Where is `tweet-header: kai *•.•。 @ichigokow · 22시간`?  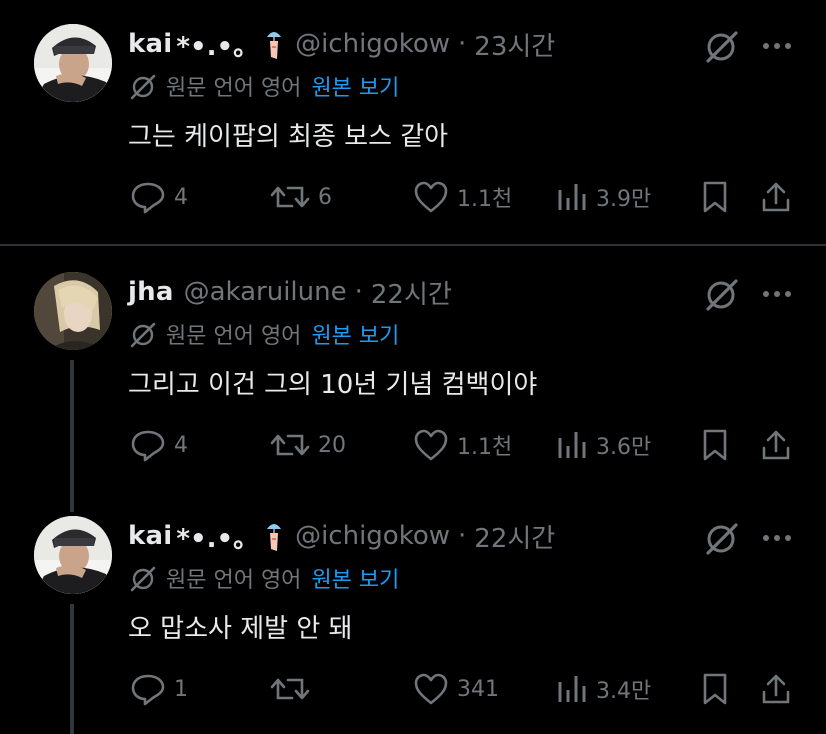
tweet-header: kai *•.•。 @ichigokow · 22시간 is located at coordinates (341, 536).